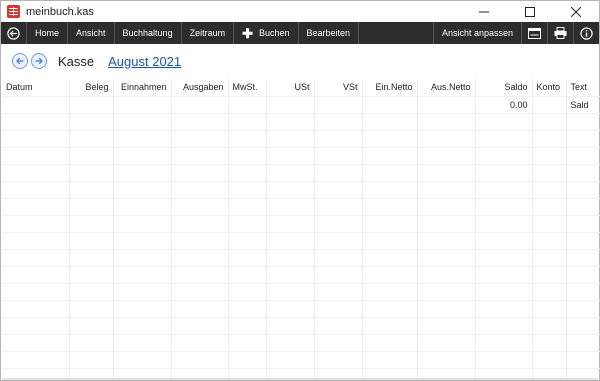 Image resolution: width=600 pixels, height=381 pixels. I want to click on column-header-vst: VSt, so click(338, 88).